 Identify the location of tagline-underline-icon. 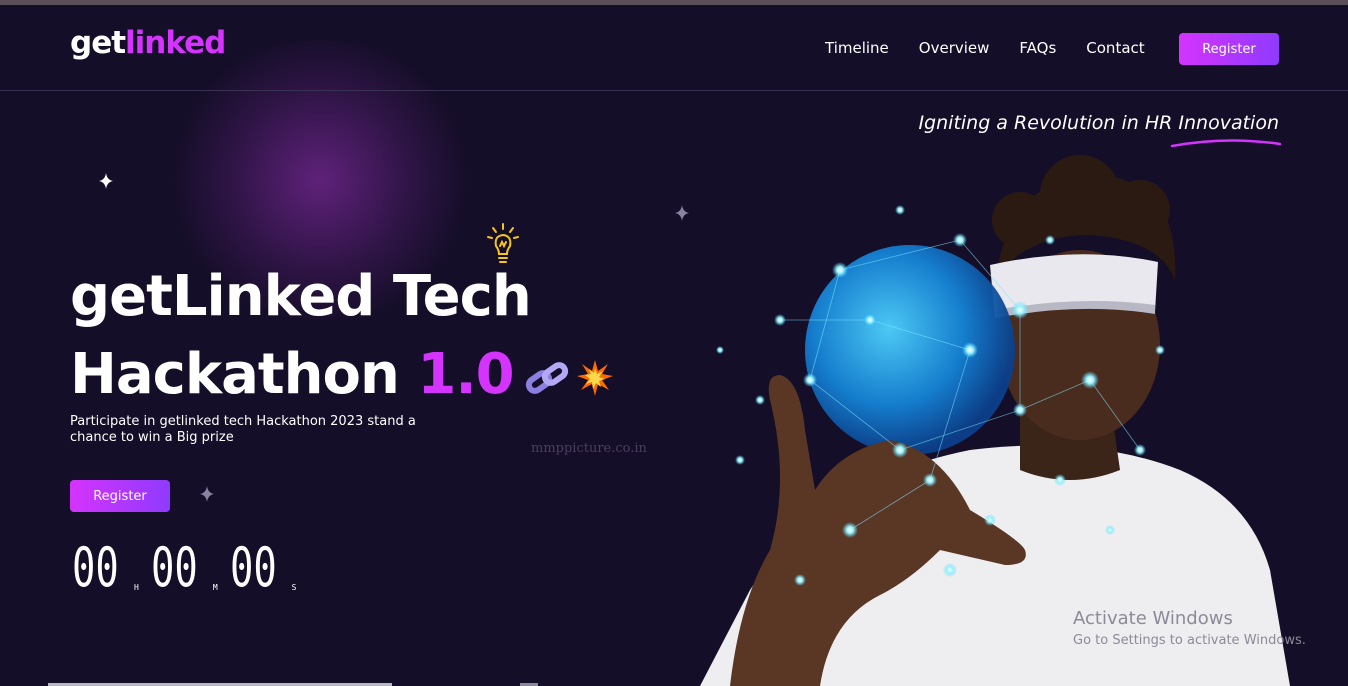
(1226, 143).